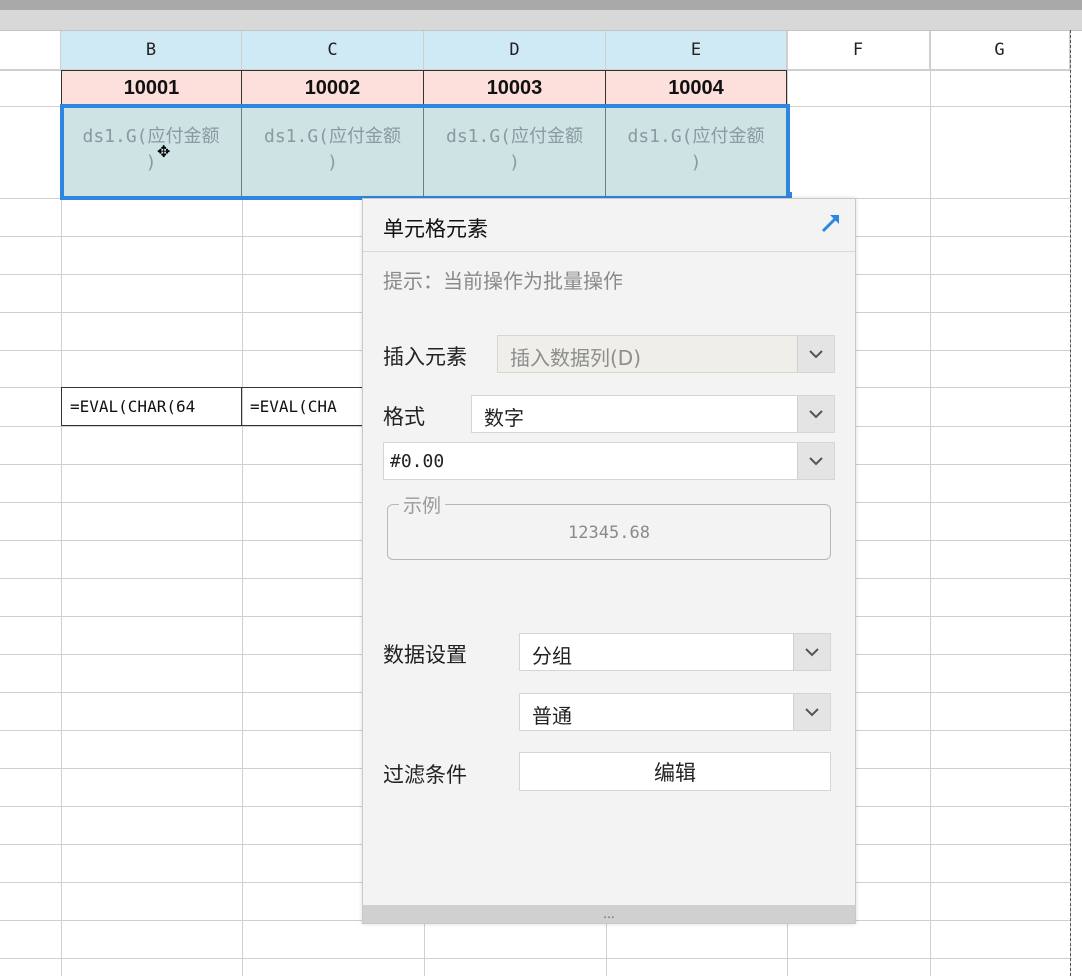  I want to click on window-top-bar, so click(541, 5).